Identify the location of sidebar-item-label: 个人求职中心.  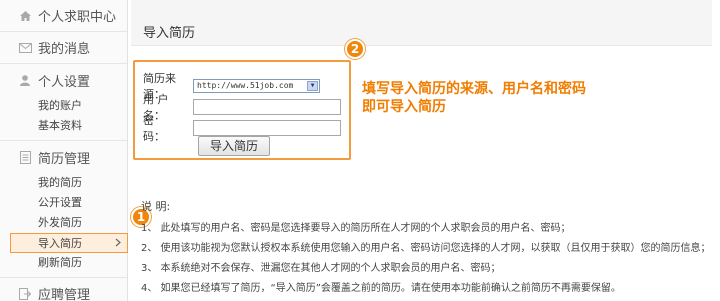
(77, 17).